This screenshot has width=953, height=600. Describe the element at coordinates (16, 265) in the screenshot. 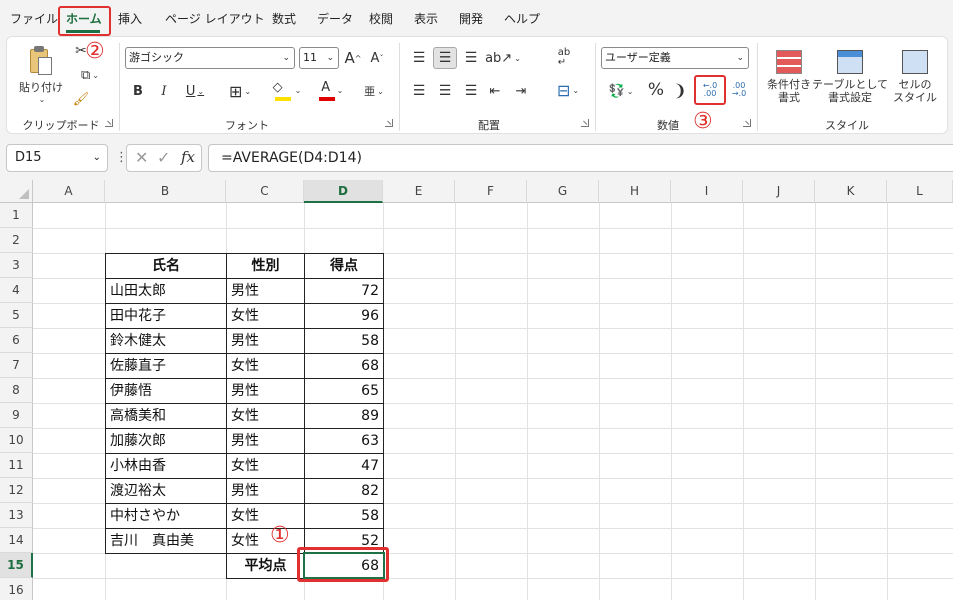

I see `row-header-3: 3` at that location.